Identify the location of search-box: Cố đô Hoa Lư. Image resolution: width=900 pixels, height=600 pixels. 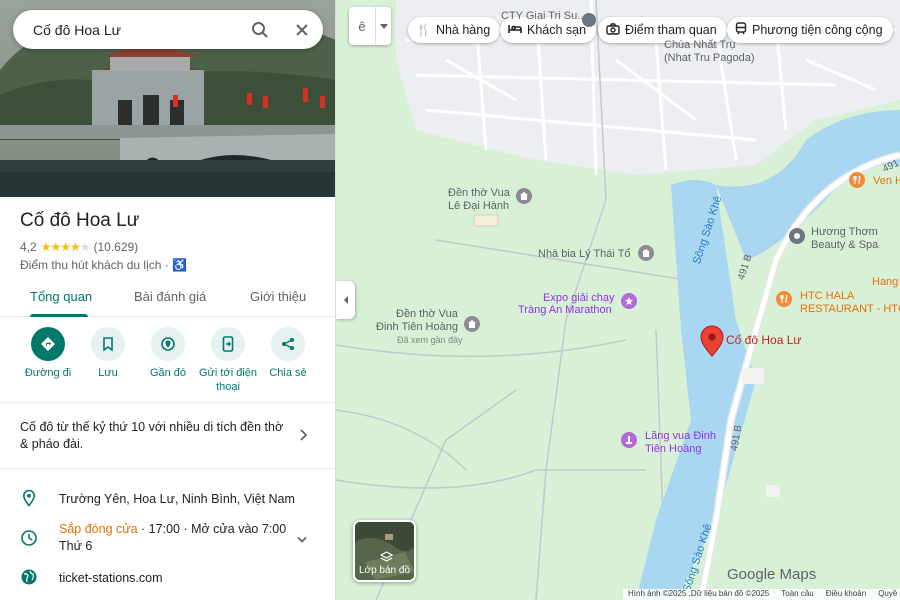
(168, 29).